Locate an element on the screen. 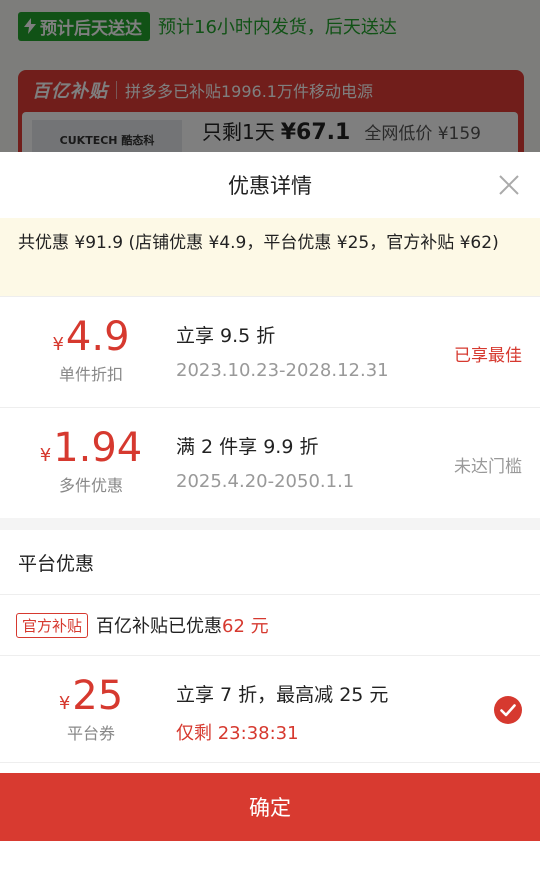  close-icon is located at coordinates (509, 185).